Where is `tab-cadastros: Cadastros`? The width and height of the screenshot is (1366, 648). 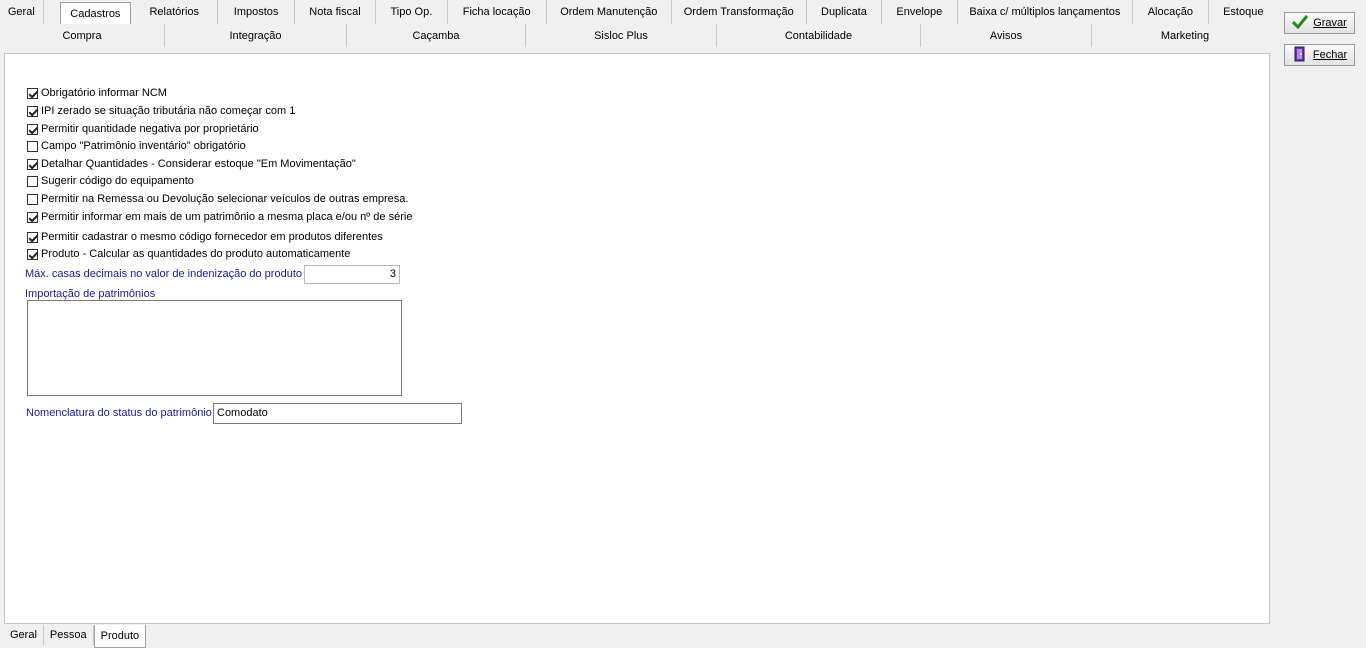
tab-cadastros: Cadastros is located at coordinates (95, 13).